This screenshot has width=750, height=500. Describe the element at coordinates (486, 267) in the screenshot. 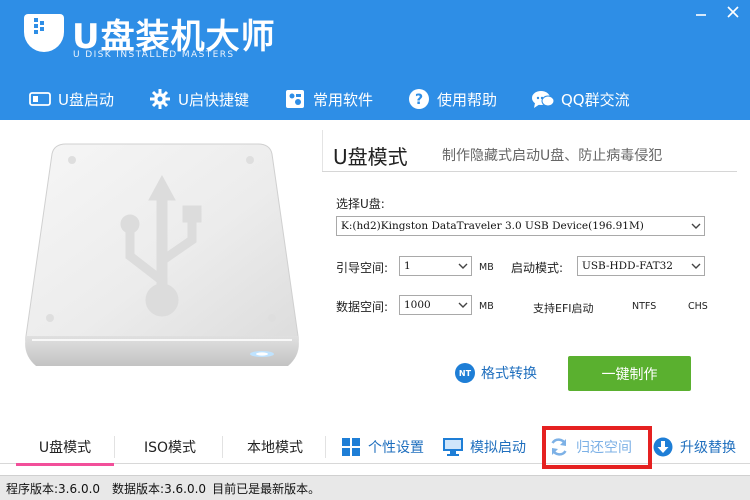

I see `boot-space-unit: MB` at that location.